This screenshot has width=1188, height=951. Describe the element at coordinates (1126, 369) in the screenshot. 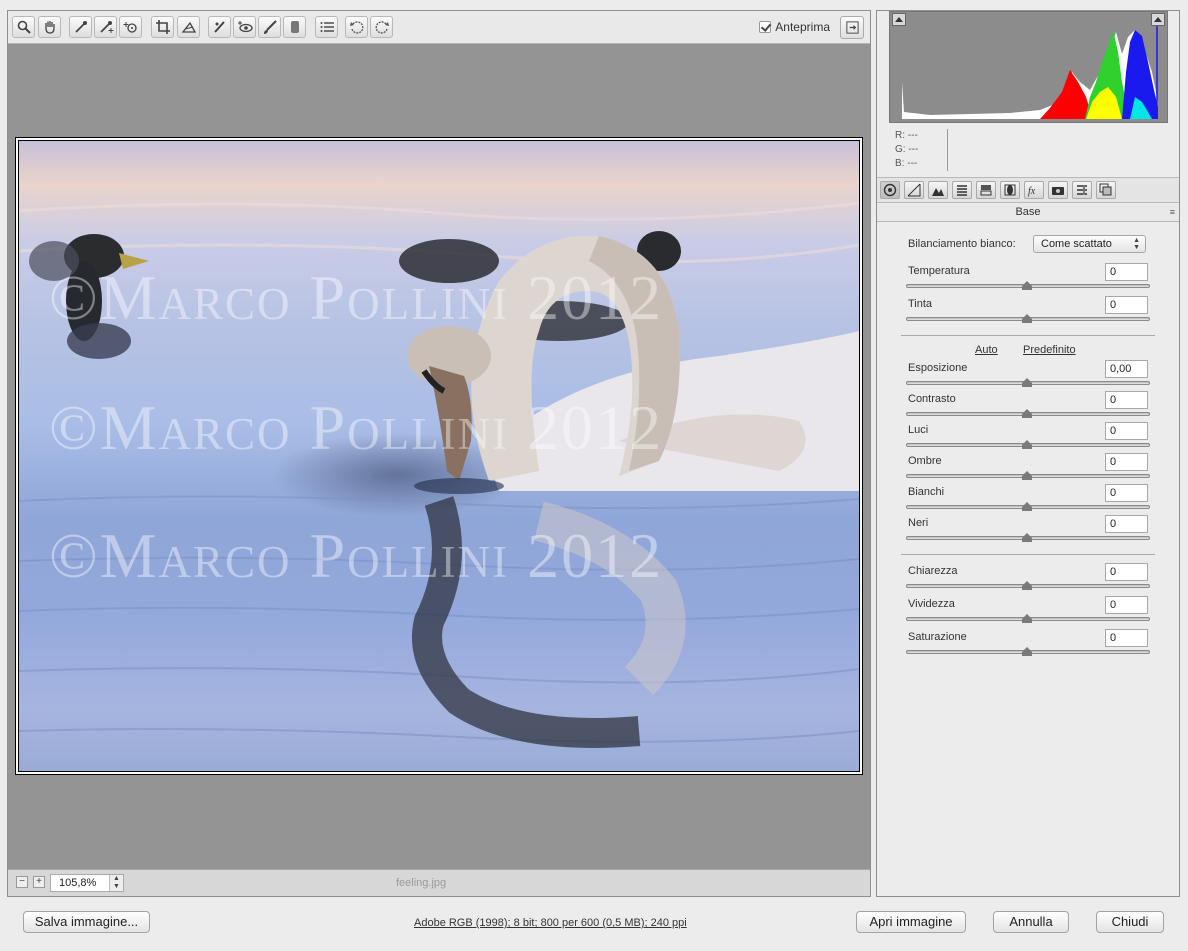

I see `exposure-input: 0,00` at that location.